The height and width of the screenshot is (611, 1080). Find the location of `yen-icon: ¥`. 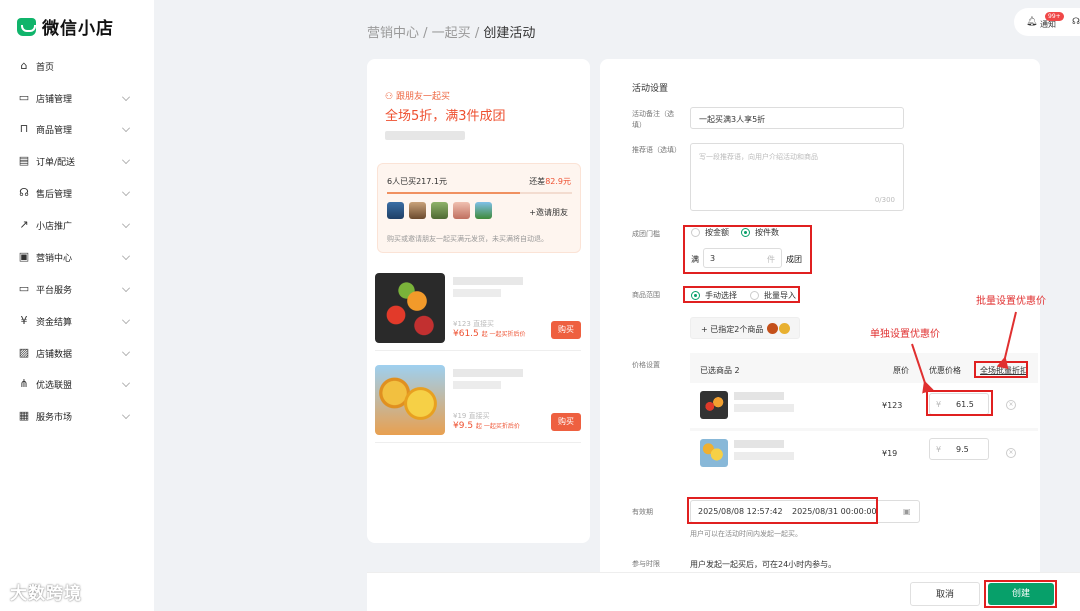

yen-icon: ¥ is located at coordinates (24, 320).